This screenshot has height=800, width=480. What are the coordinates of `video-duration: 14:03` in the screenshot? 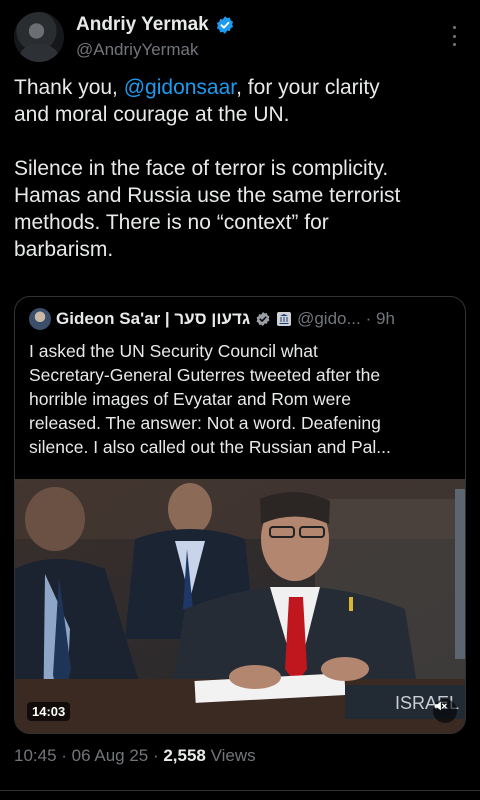 It's located at (49, 711).